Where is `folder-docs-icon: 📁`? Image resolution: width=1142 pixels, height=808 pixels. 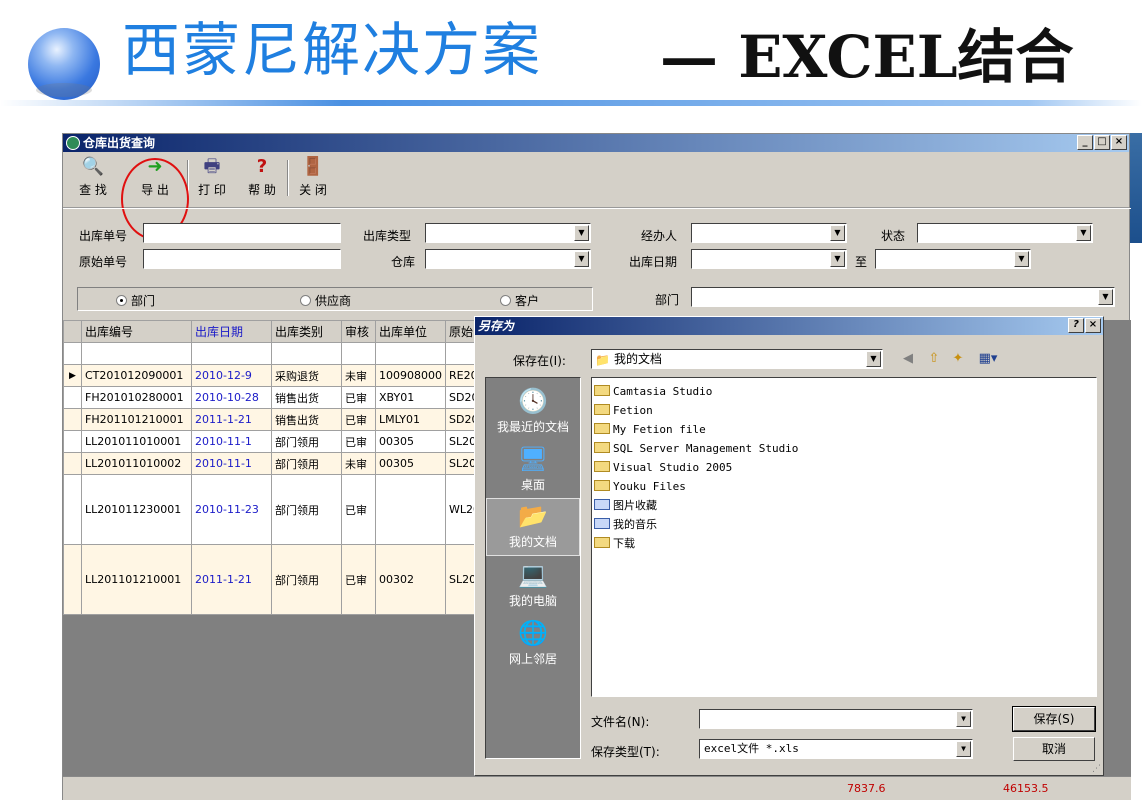 folder-docs-icon: 📁 is located at coordinates (602, 360).